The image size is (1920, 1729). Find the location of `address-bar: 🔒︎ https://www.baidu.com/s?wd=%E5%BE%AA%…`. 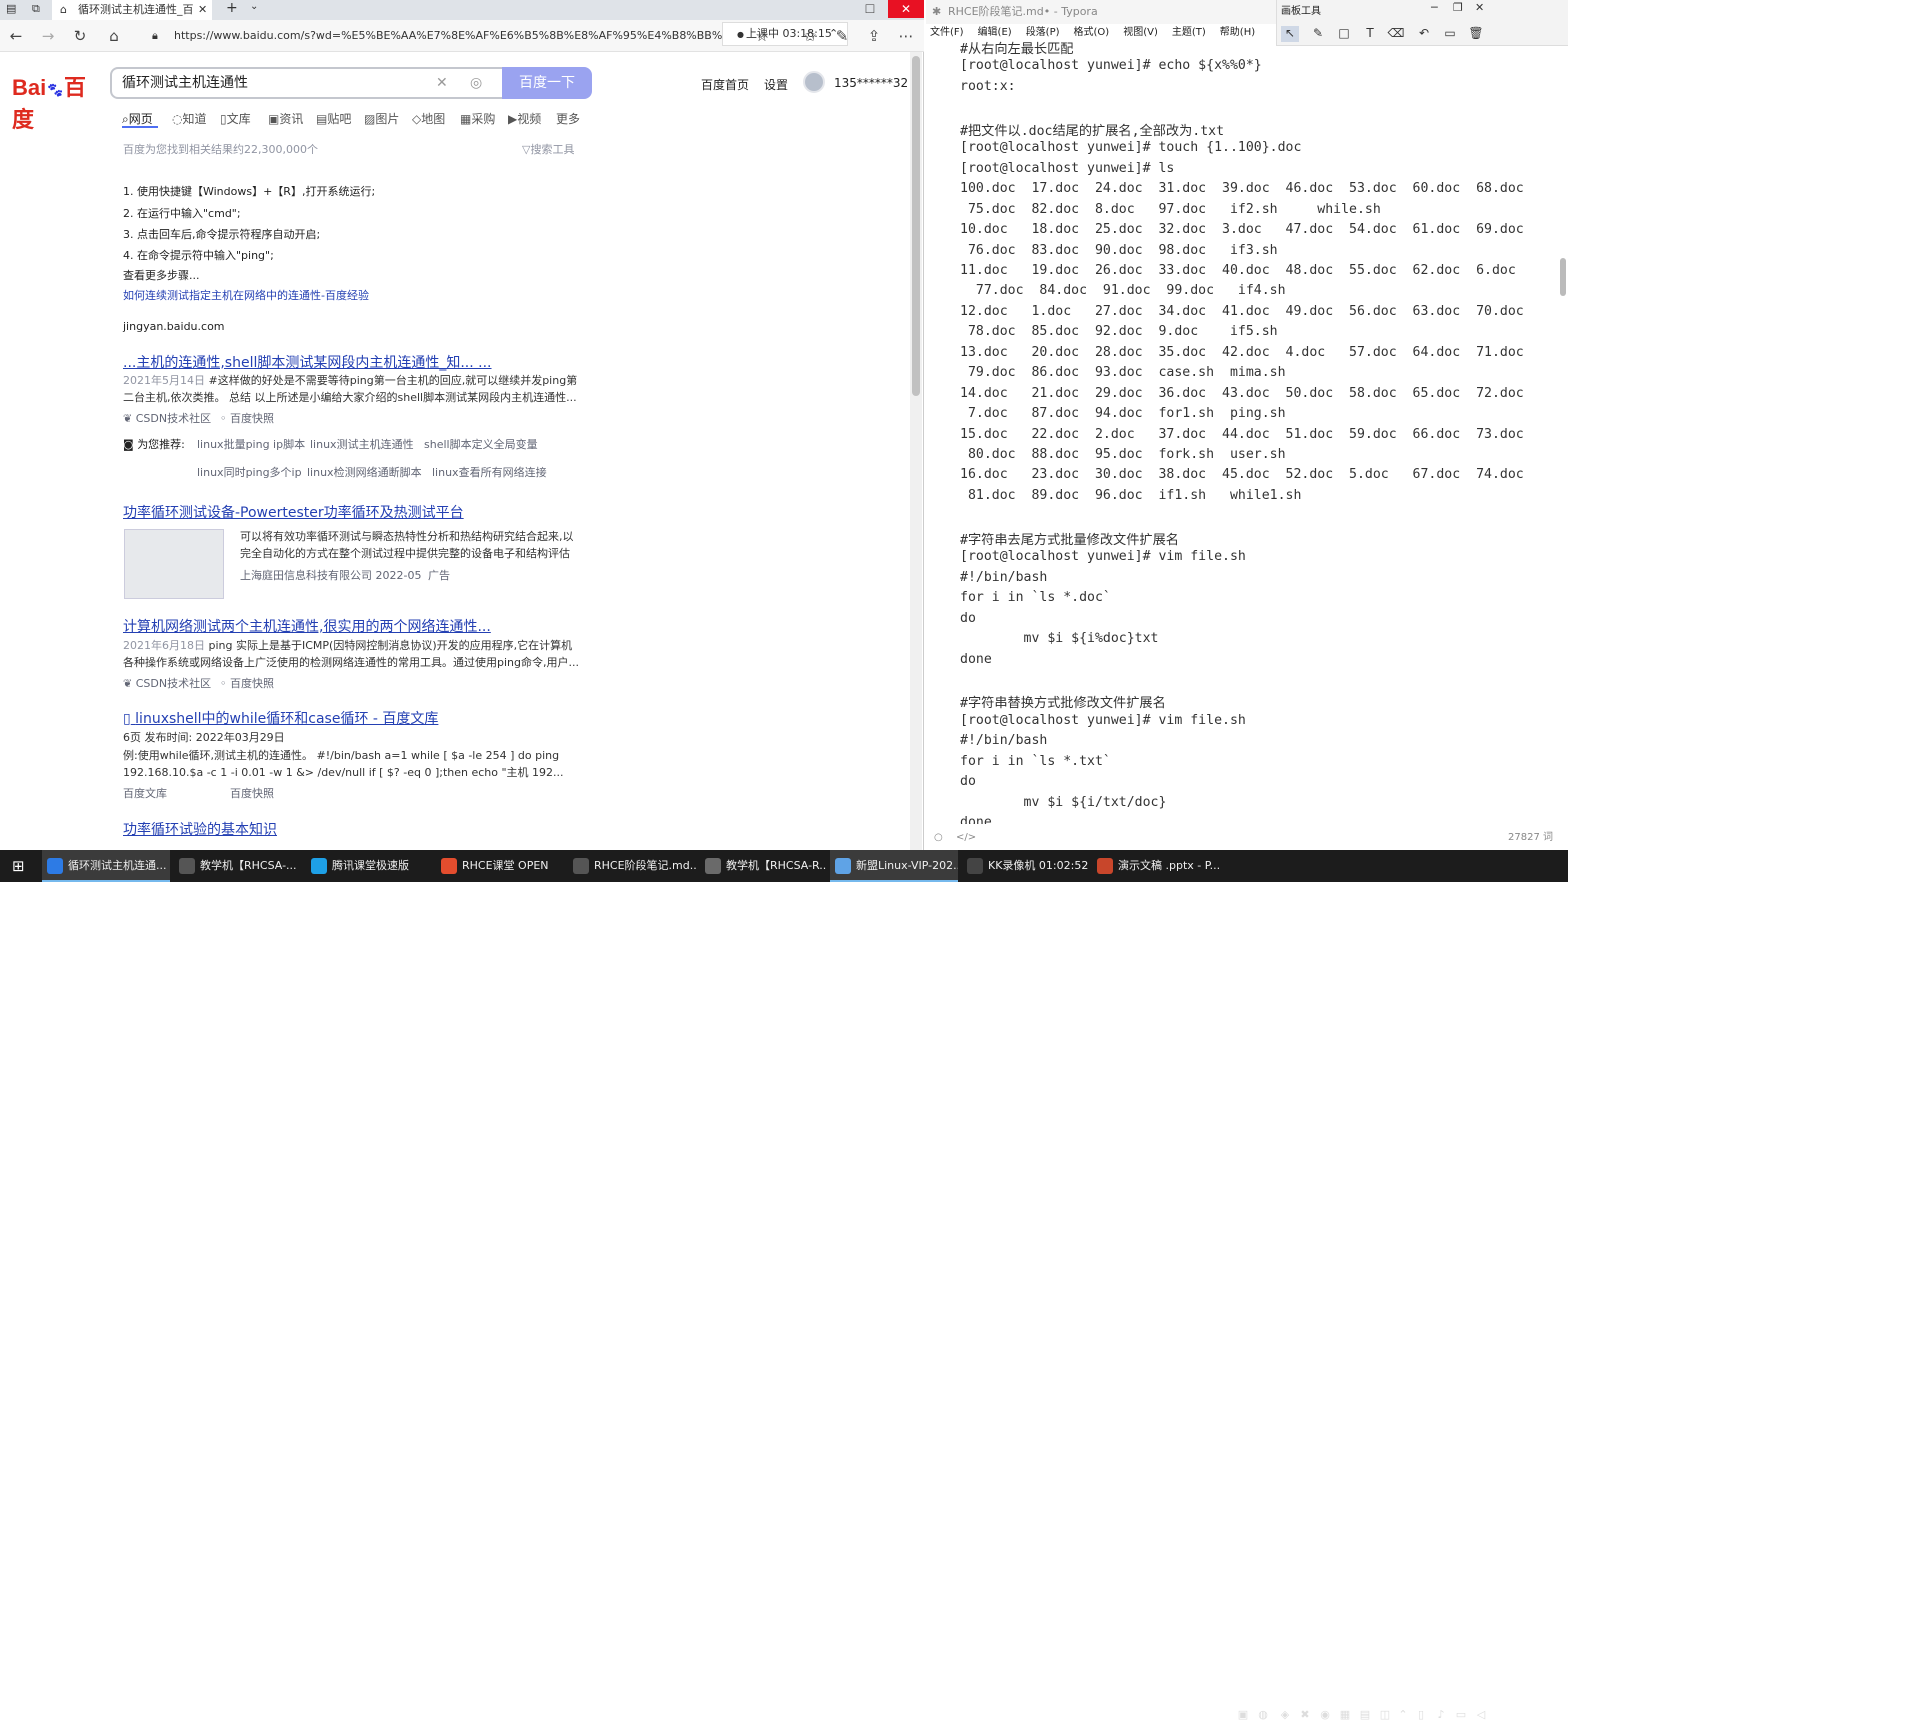

address-bar: 🔒︎ https://www.baidu.com/s?wd=%E5%BE%AA%… is located at coordinates (436, 36).